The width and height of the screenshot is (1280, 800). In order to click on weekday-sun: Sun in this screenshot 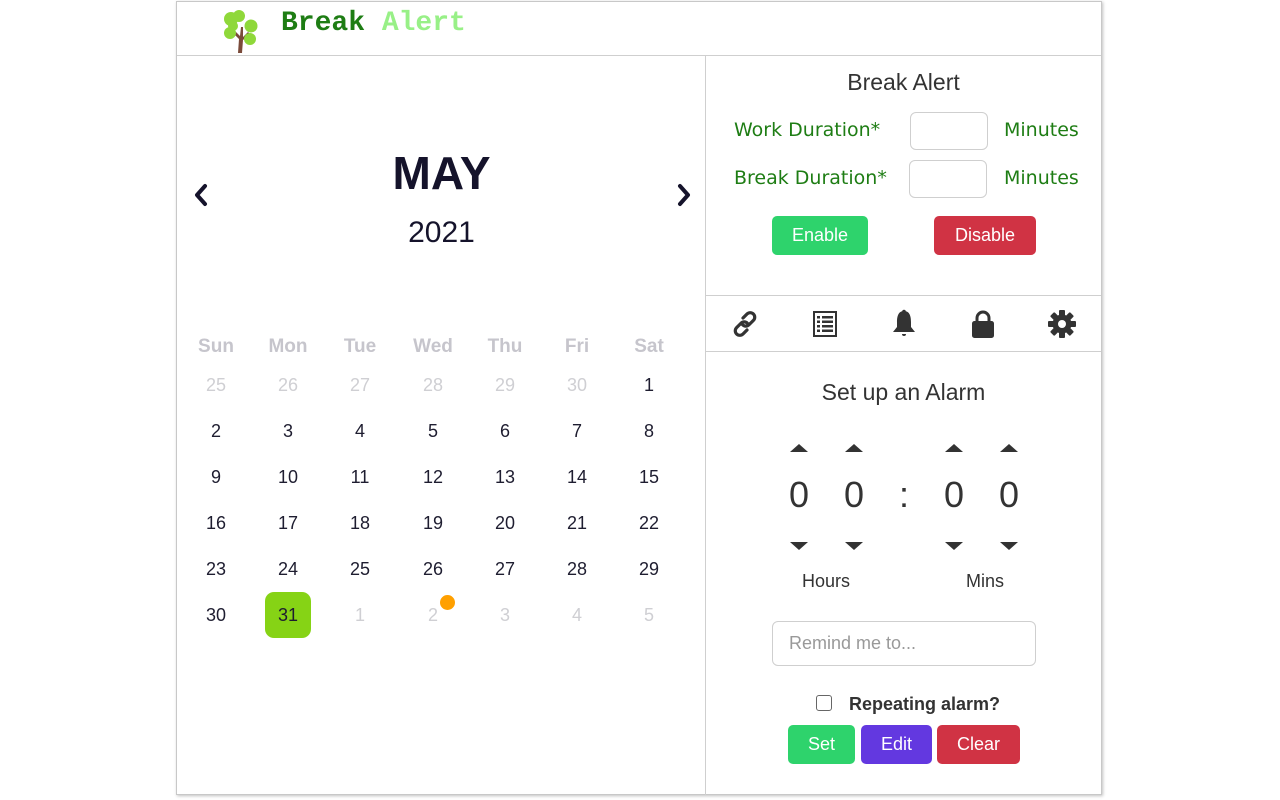, I will do `click(216, 346)`.